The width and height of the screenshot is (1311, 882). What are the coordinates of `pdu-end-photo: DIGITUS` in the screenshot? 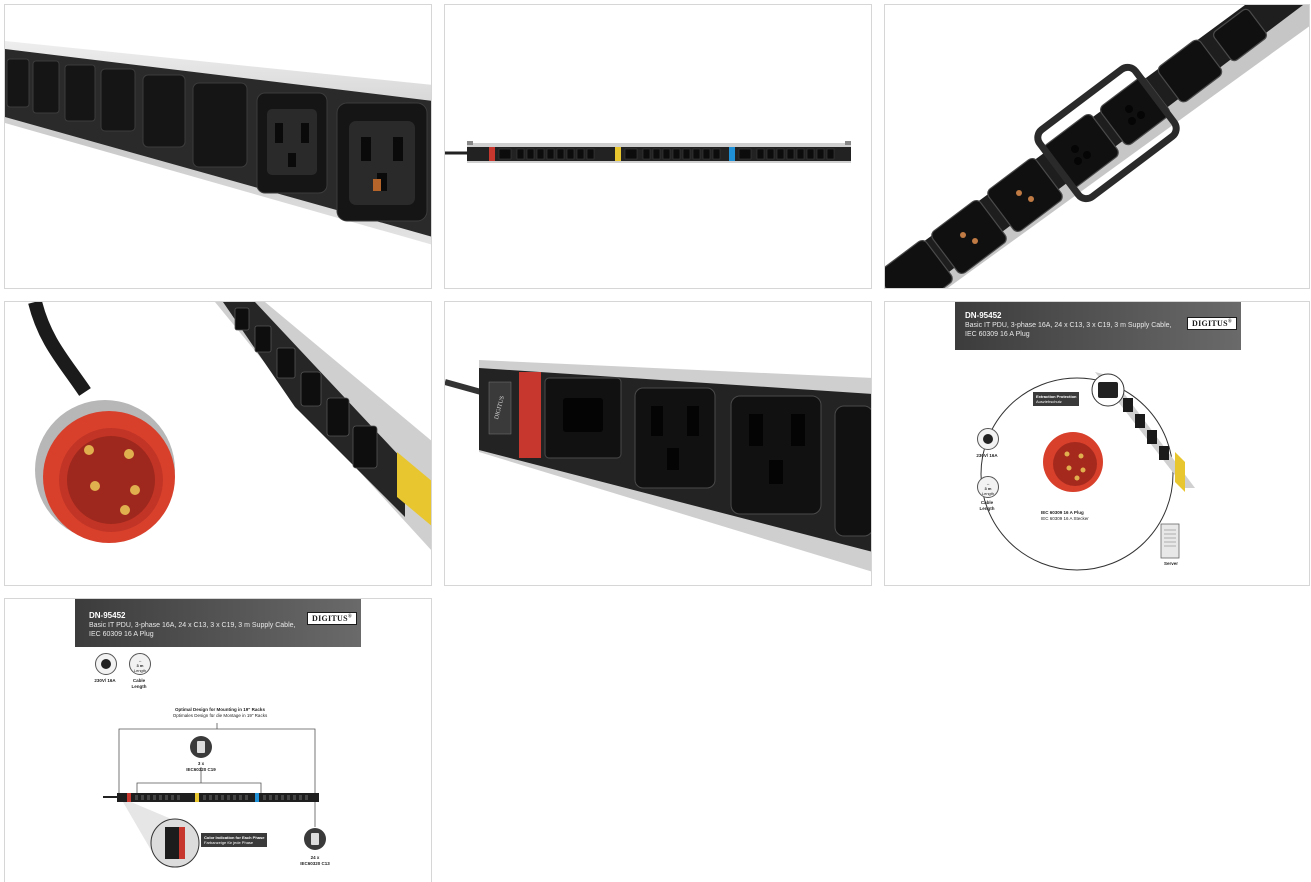 It's located at (658, 466).